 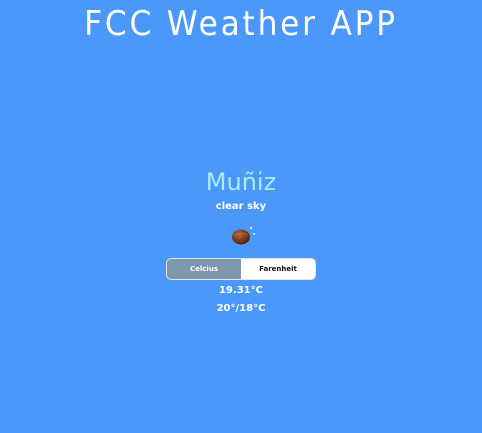 What do you see at coordinates (241, 290) in the screenshot?
I see `current-temperature: 19.31°C` at bounding box center [241, 290].